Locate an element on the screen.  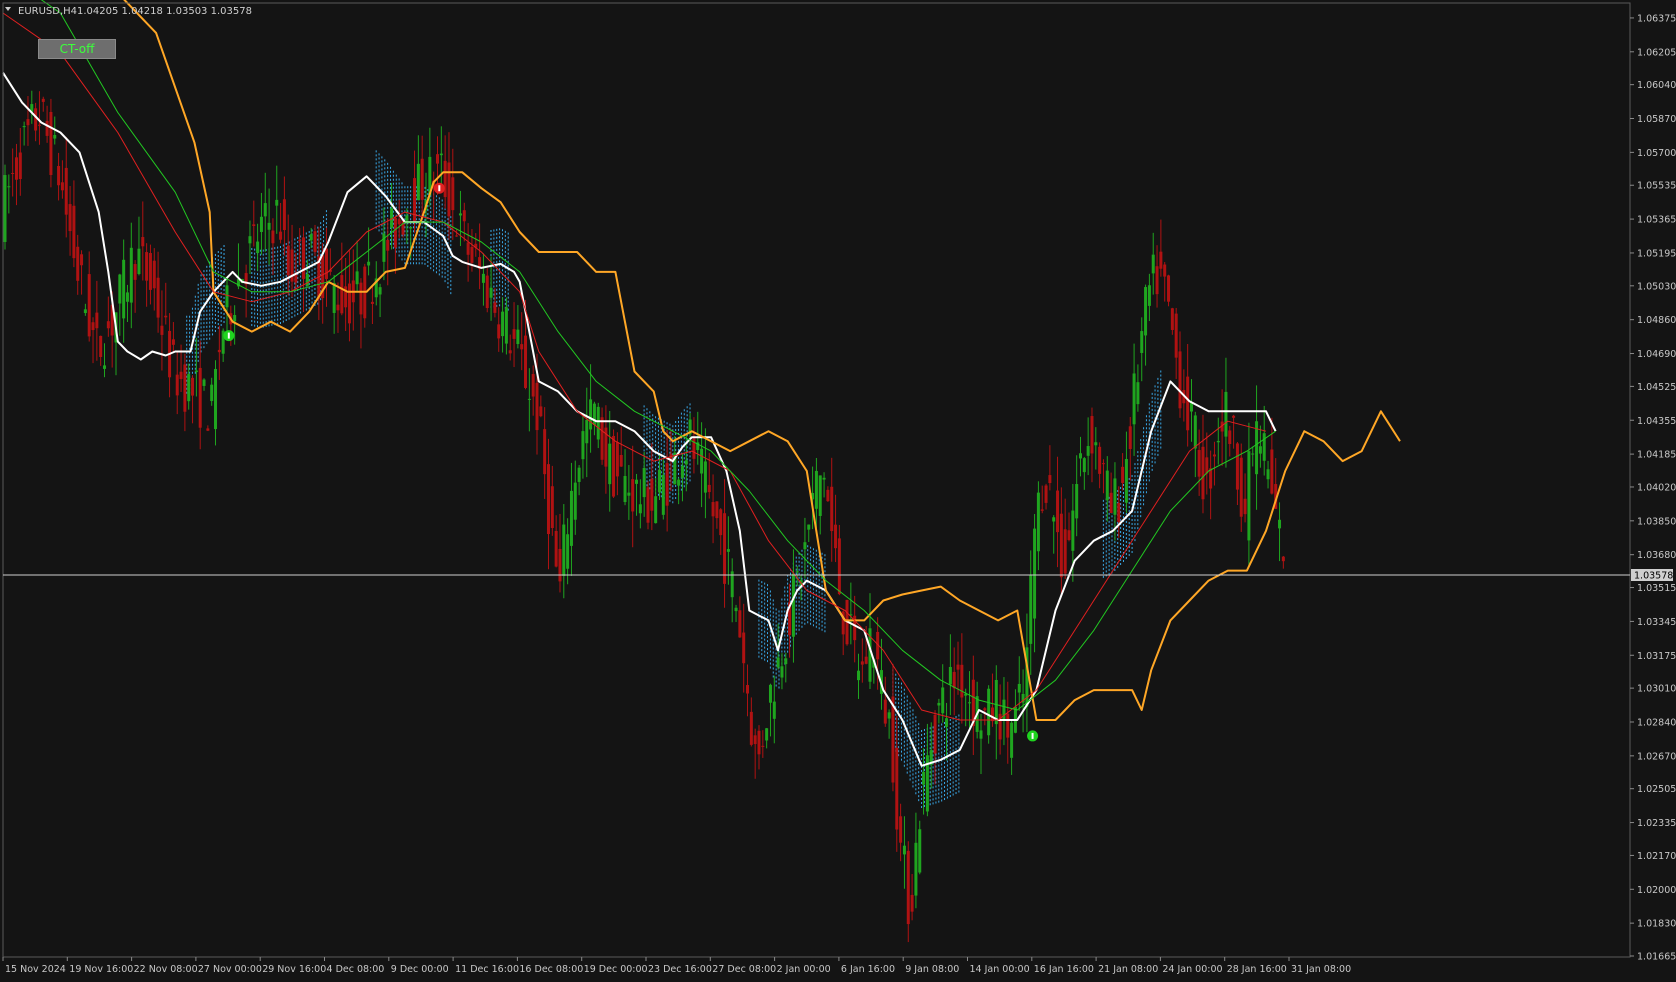
y-tick-label: 1.04020 is located at coordinates (1656, 487).